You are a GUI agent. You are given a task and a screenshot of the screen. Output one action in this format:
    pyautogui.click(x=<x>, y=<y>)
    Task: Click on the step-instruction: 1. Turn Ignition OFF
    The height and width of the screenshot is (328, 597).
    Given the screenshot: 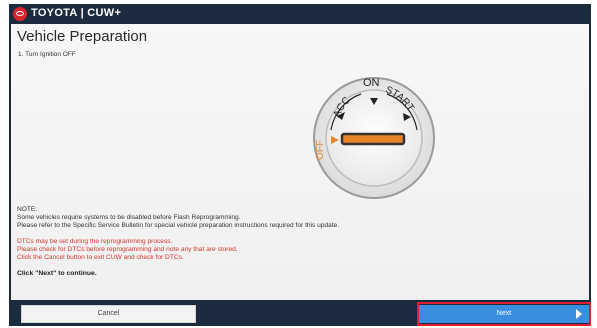 What is the action you would take?
    pyautogui.click(x=47, y=54)
    